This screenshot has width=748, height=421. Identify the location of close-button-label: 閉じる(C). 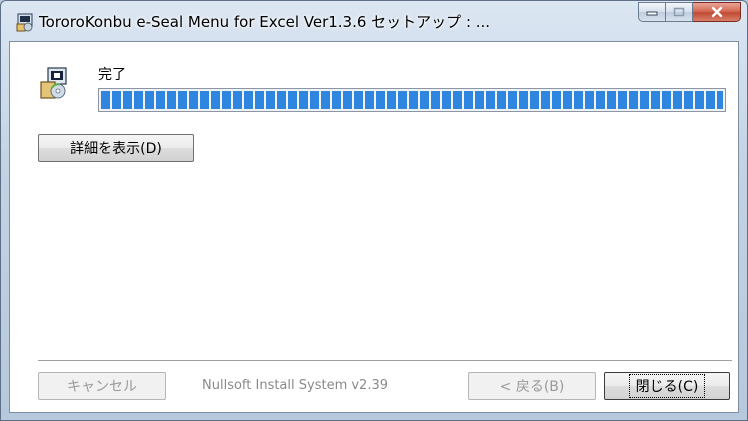
(667, 386).